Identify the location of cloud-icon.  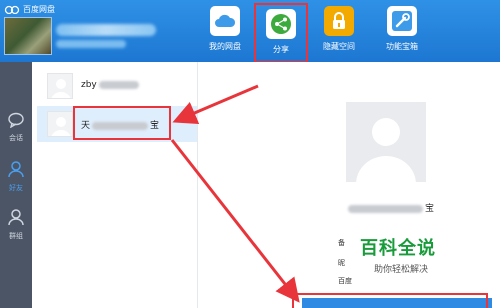
(225, 21).